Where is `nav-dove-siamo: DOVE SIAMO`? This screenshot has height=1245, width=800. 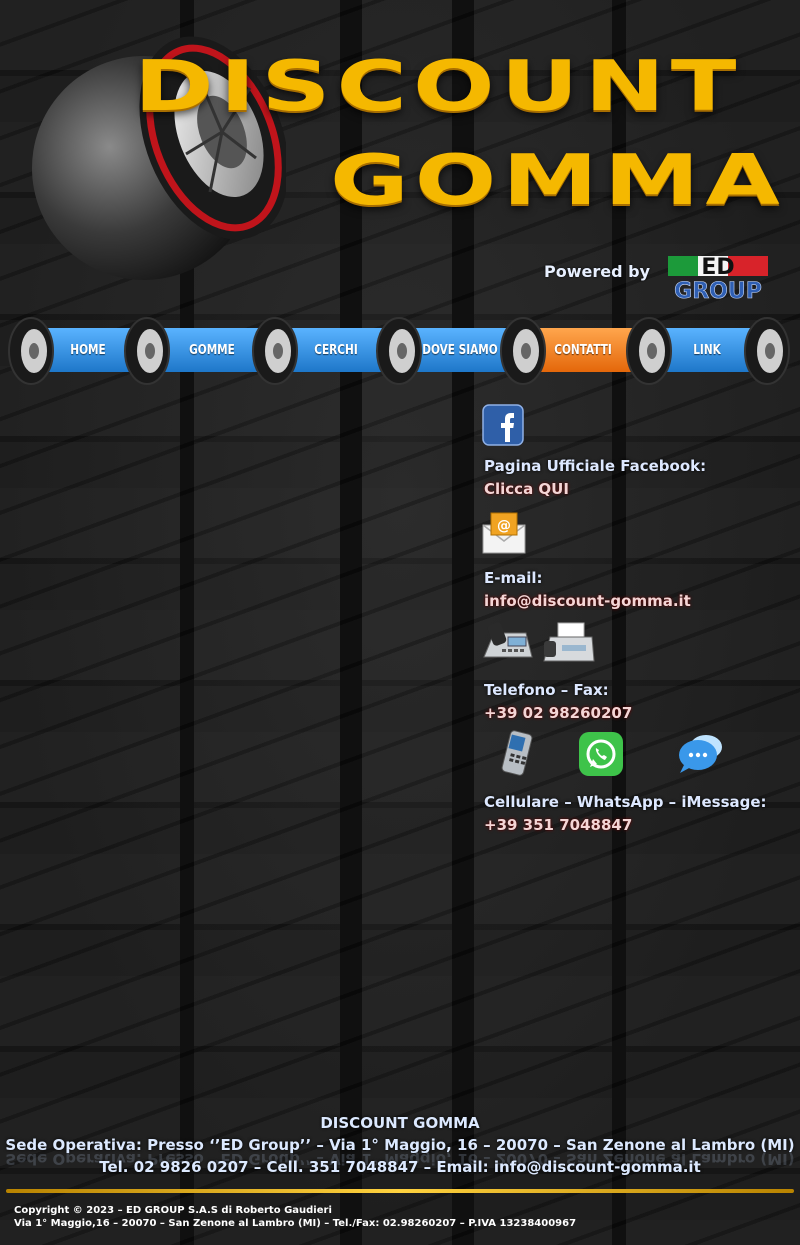
nav-dove-siamo: DOVE SIAMO is located at coordinates (460, 350).